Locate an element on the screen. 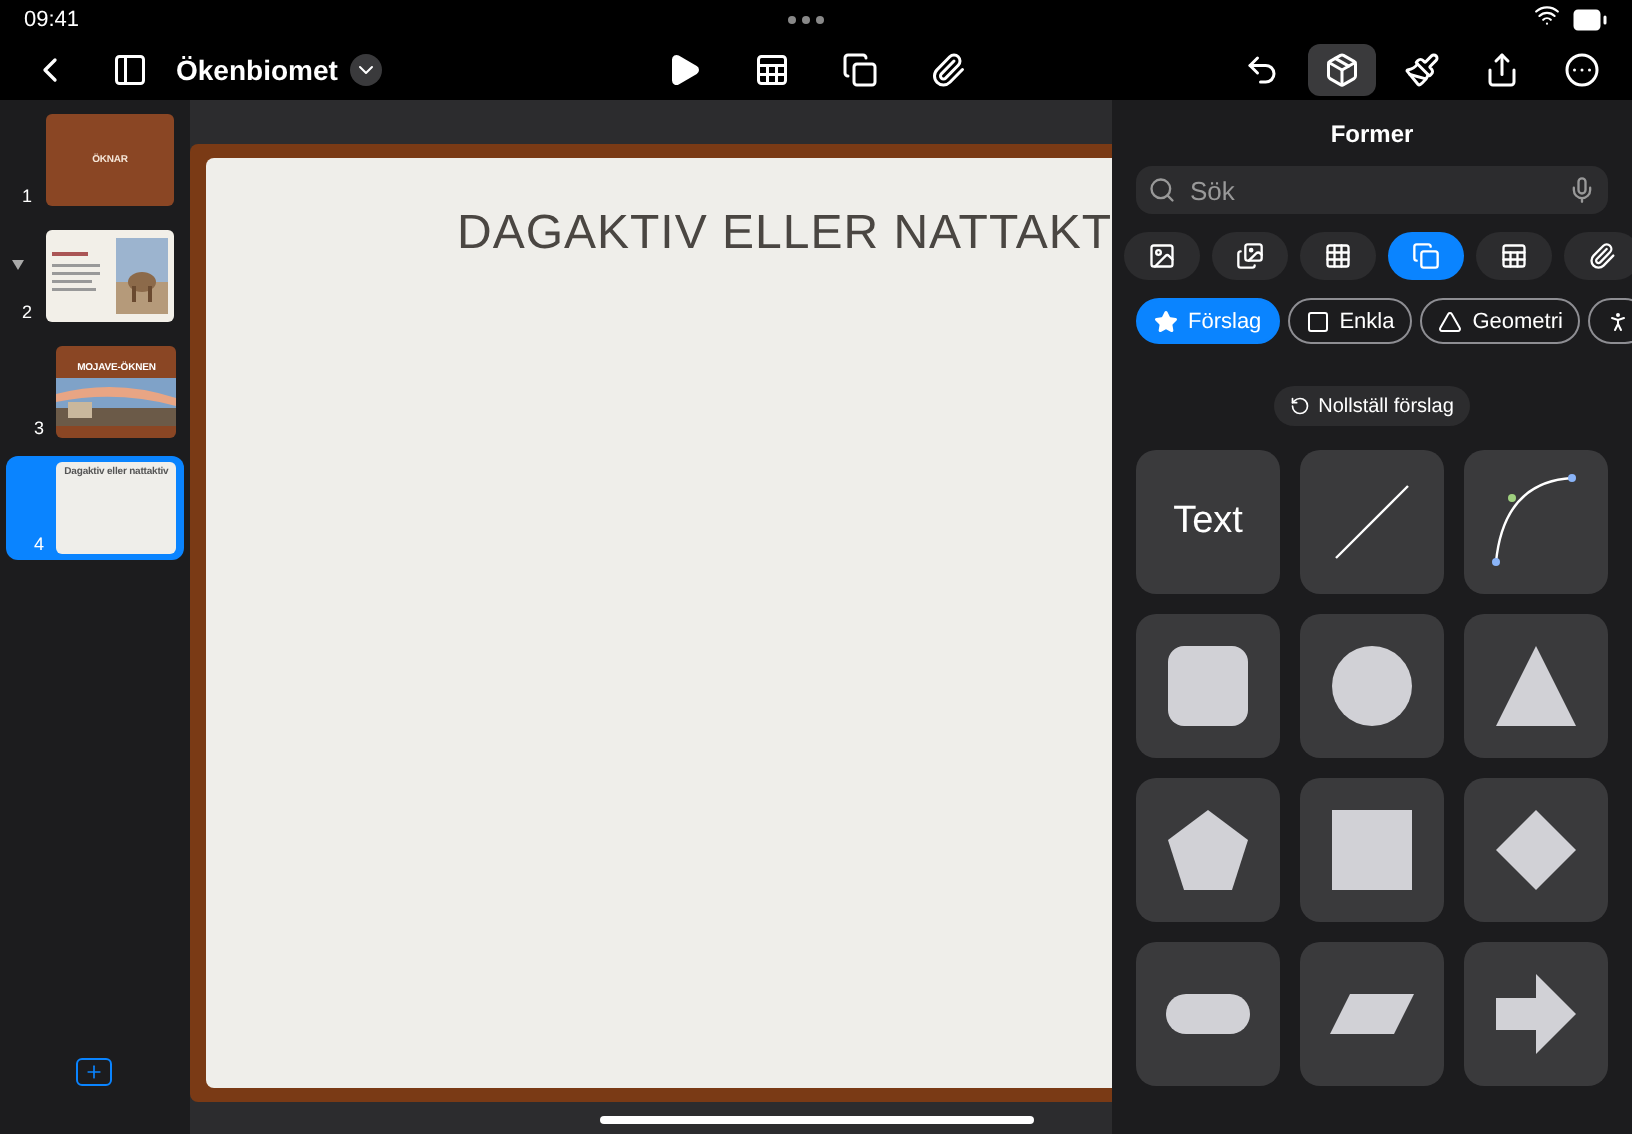  search-field: Sök is located at coordinates (1372, 190).